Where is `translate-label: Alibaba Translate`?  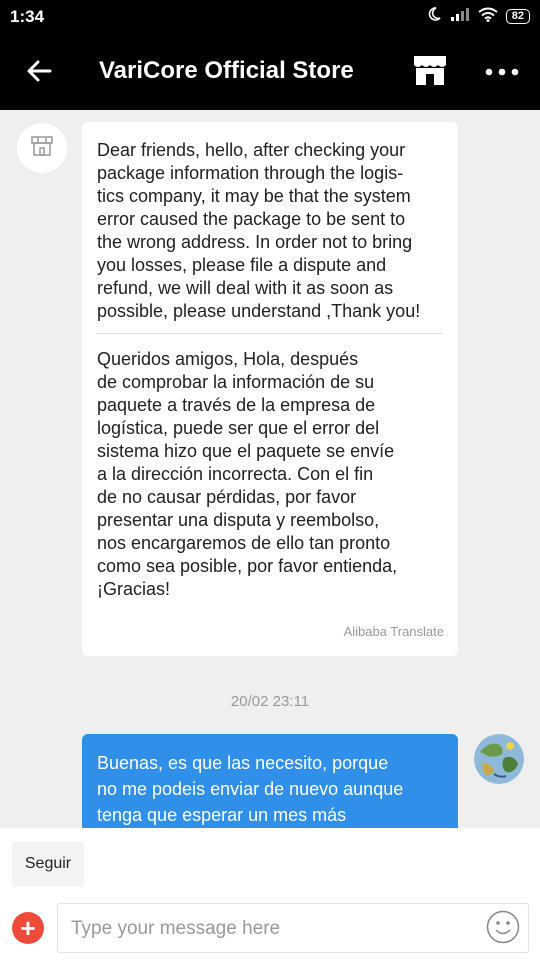 translate-label: Alibaba Translate is located at coordinates (393, 631).